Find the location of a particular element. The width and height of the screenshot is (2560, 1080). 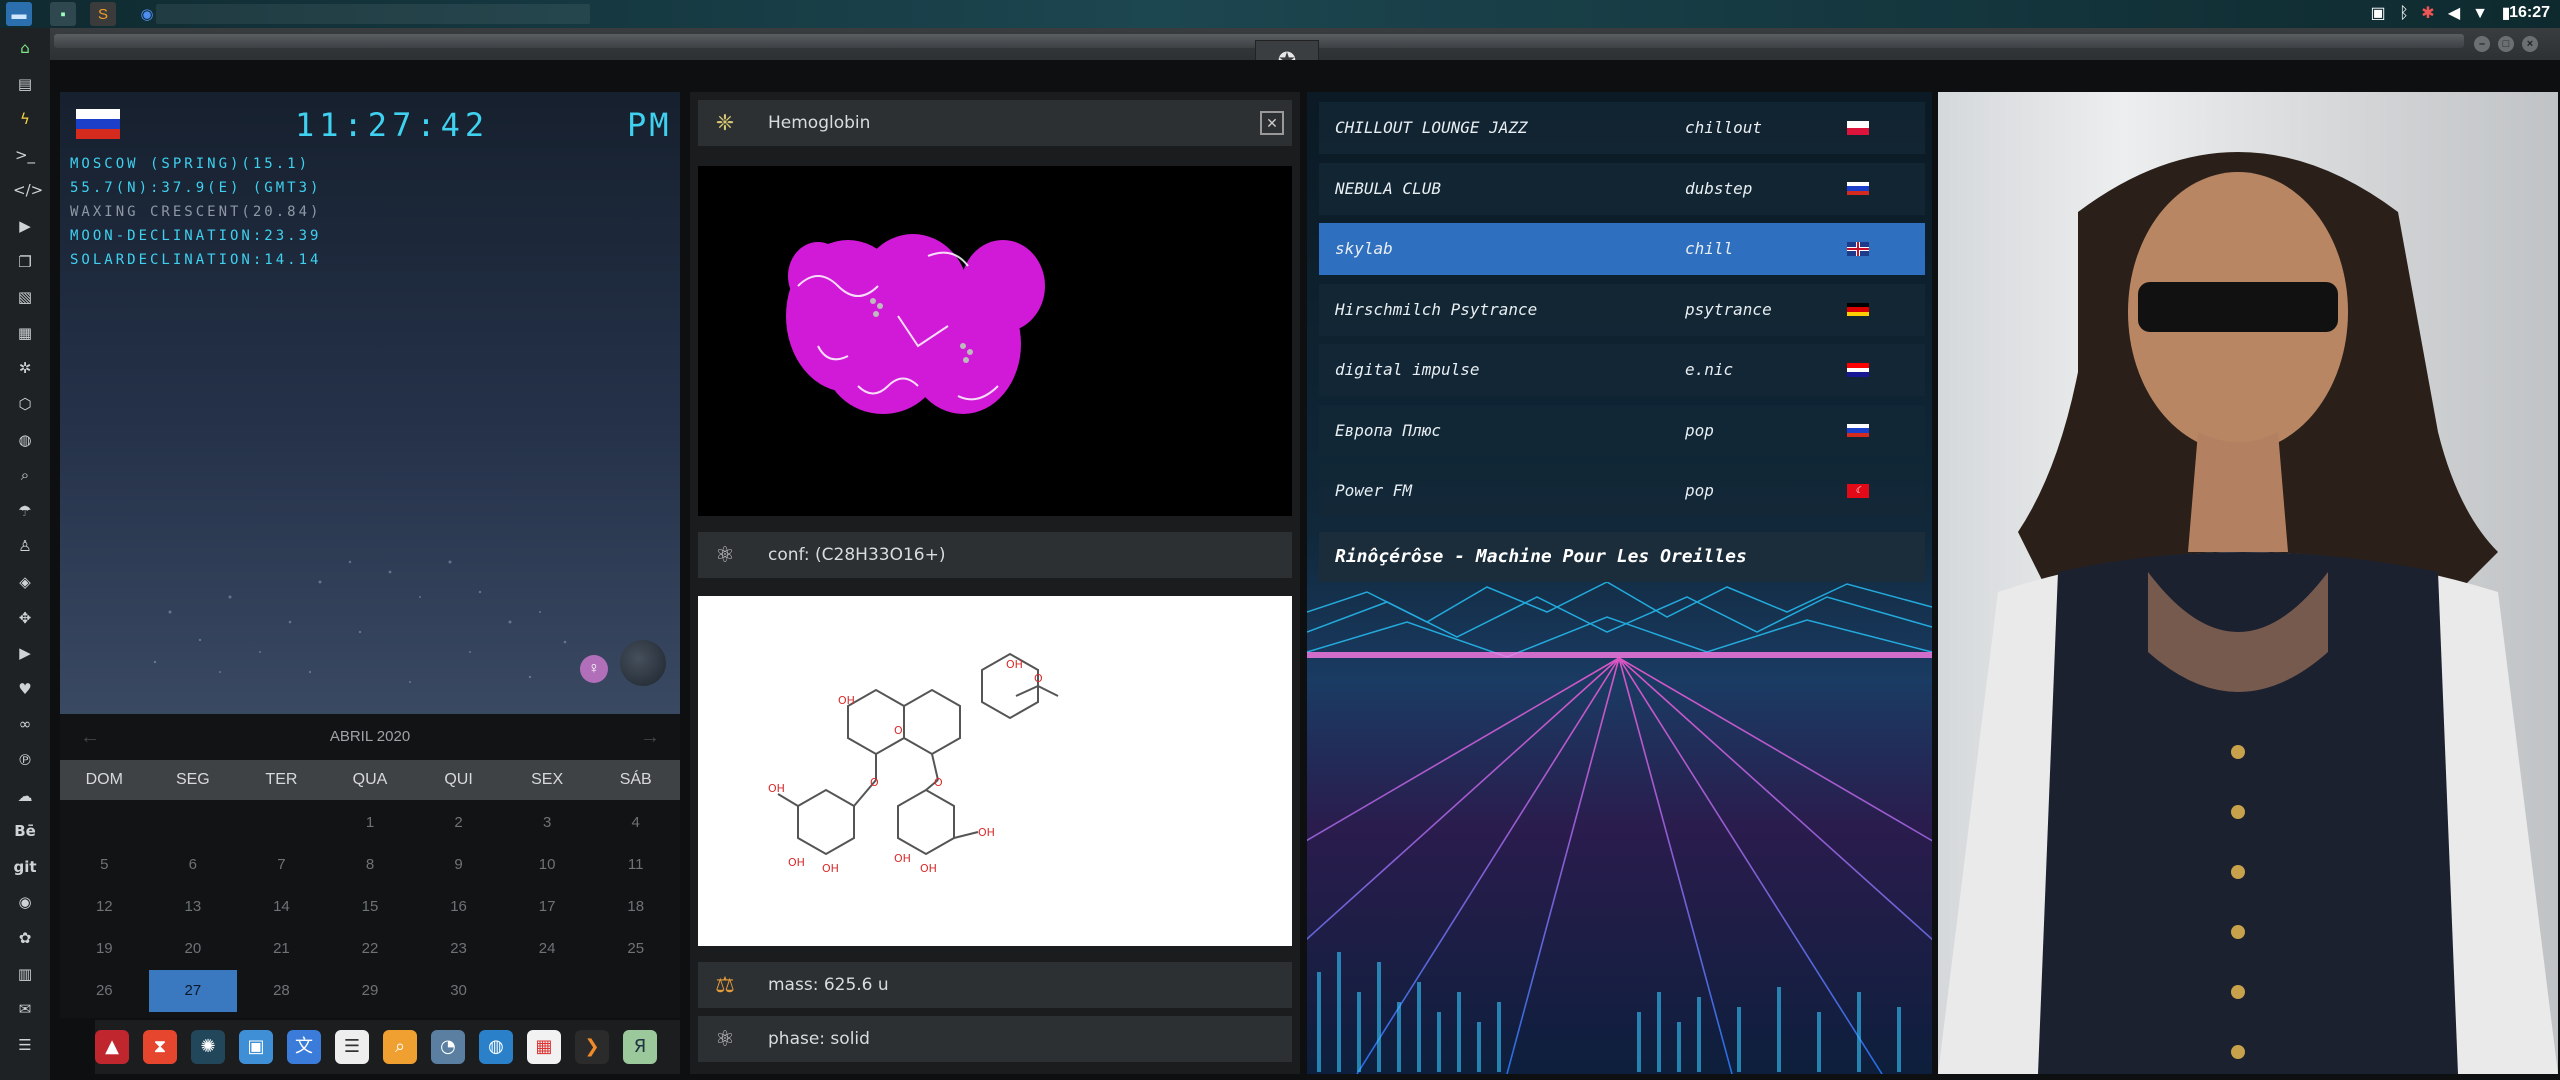

close-button: × is located at coordinates (2530, 44).